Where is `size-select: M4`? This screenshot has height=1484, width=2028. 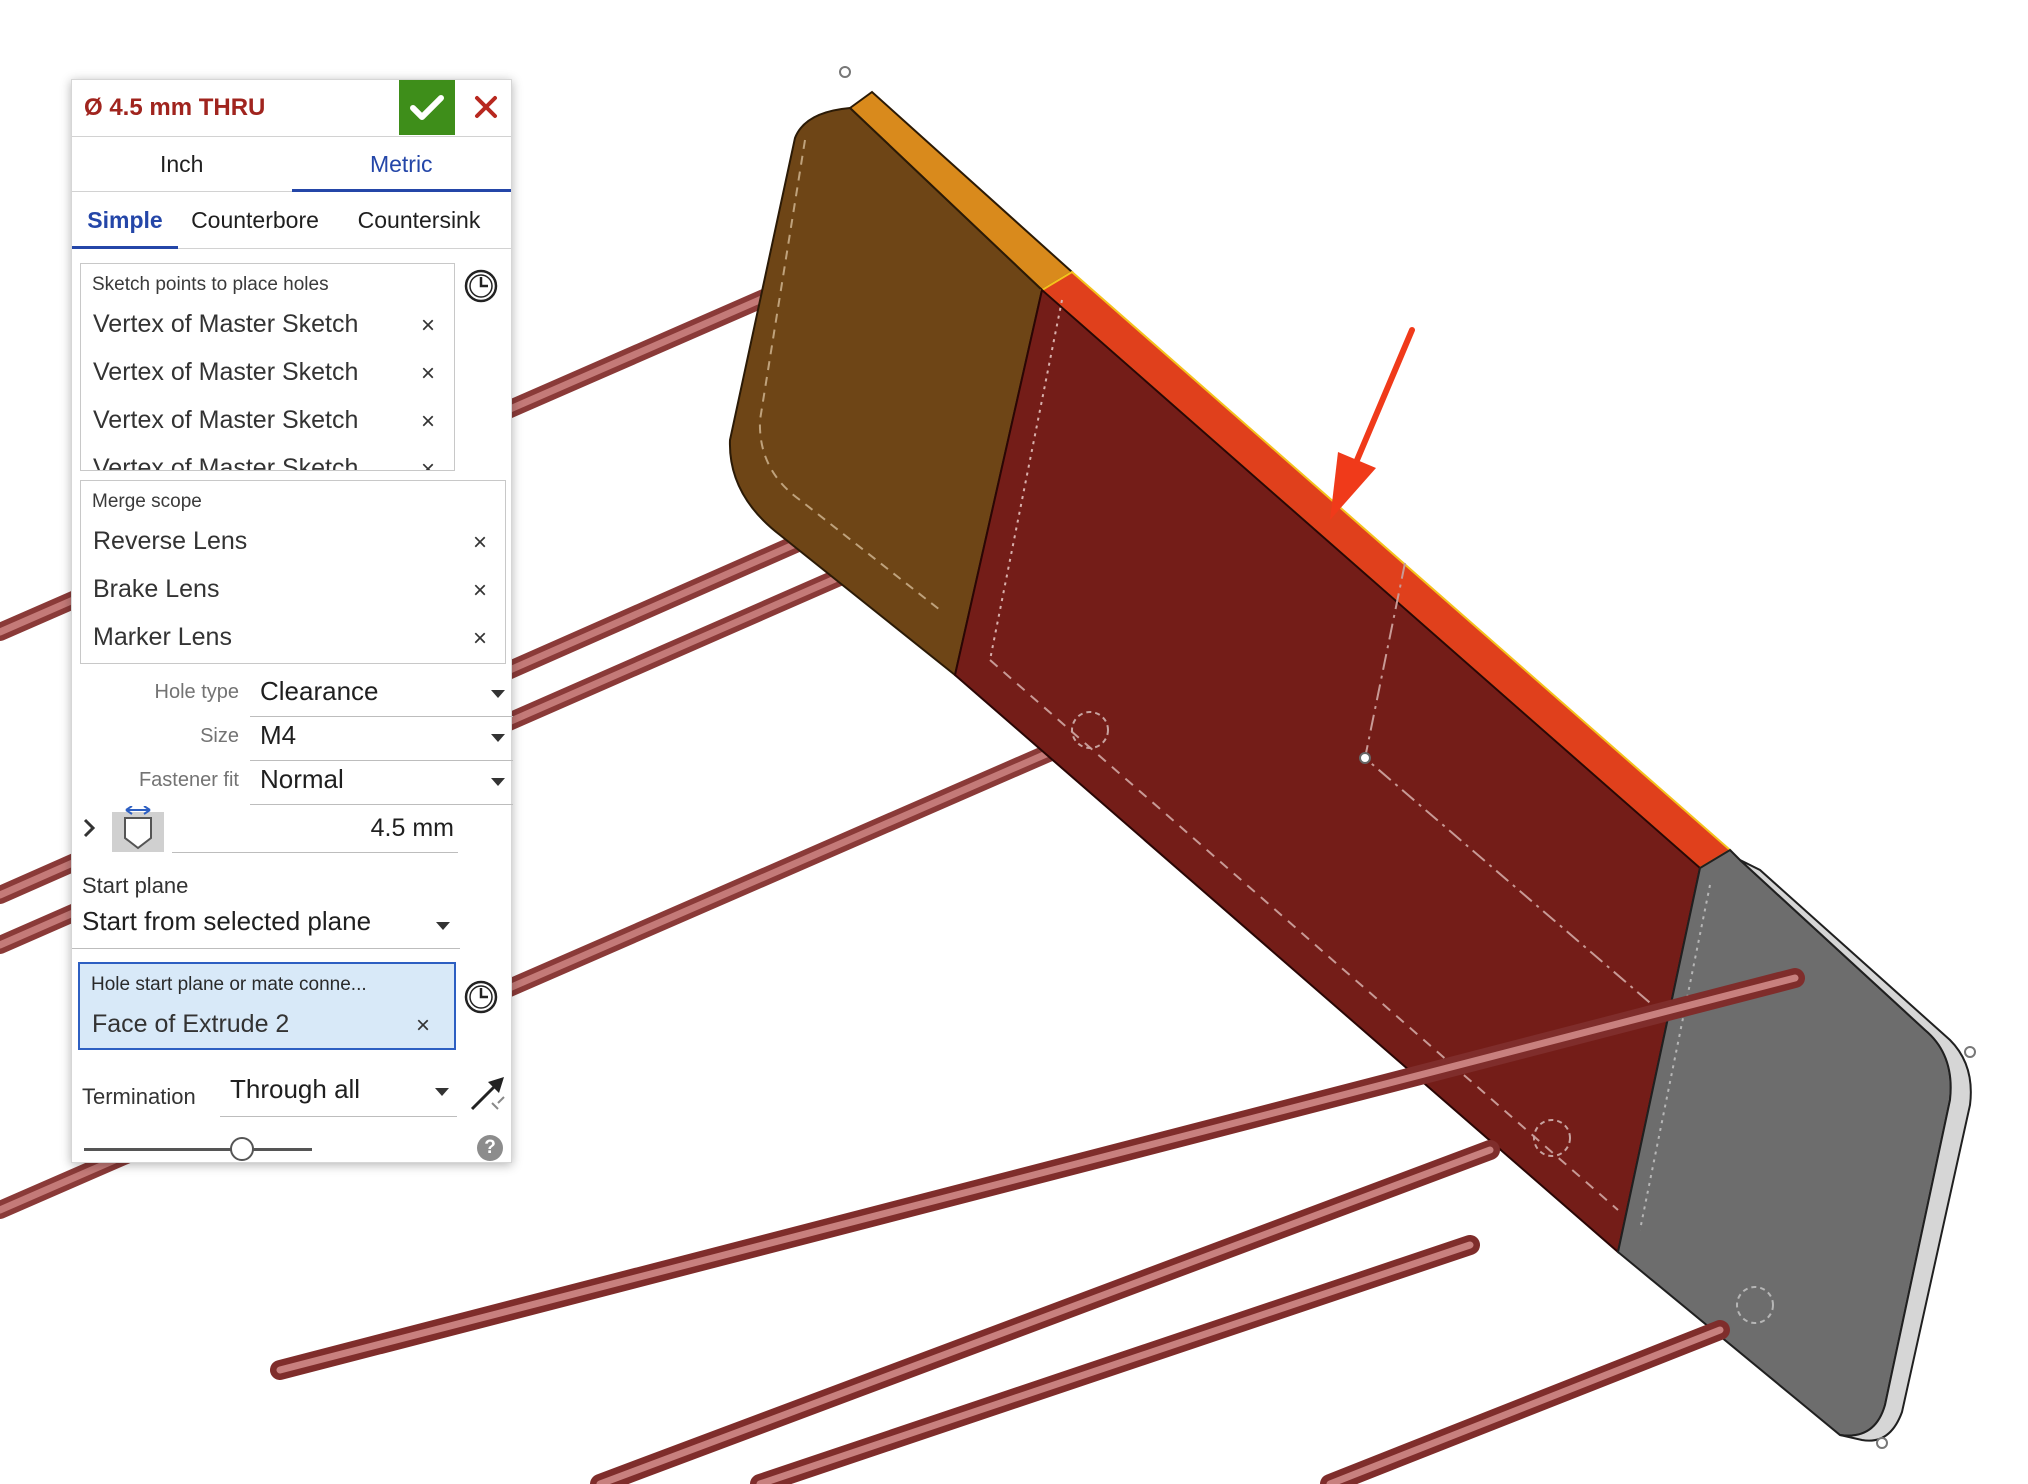
size-select: M4 is located at coordinates (381, 738).